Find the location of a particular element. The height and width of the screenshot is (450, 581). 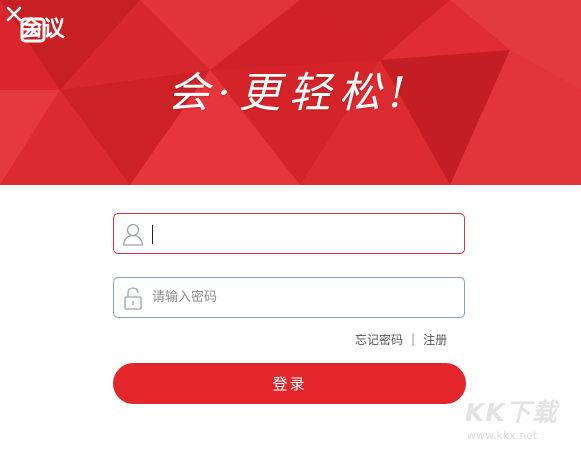

watermark-brand: KK下载 is located at coordinates (511, 412).